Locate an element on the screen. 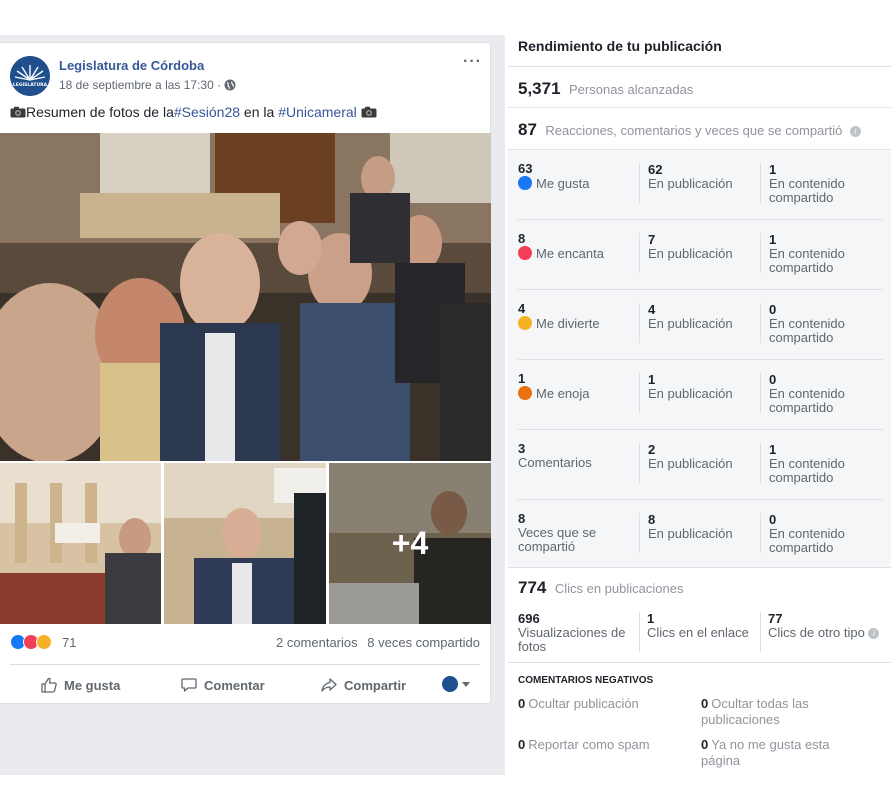 Image resolution: width=891 pixels, height=809 pixels. more-photos-count: +4 is located at coordinates (410, 543).